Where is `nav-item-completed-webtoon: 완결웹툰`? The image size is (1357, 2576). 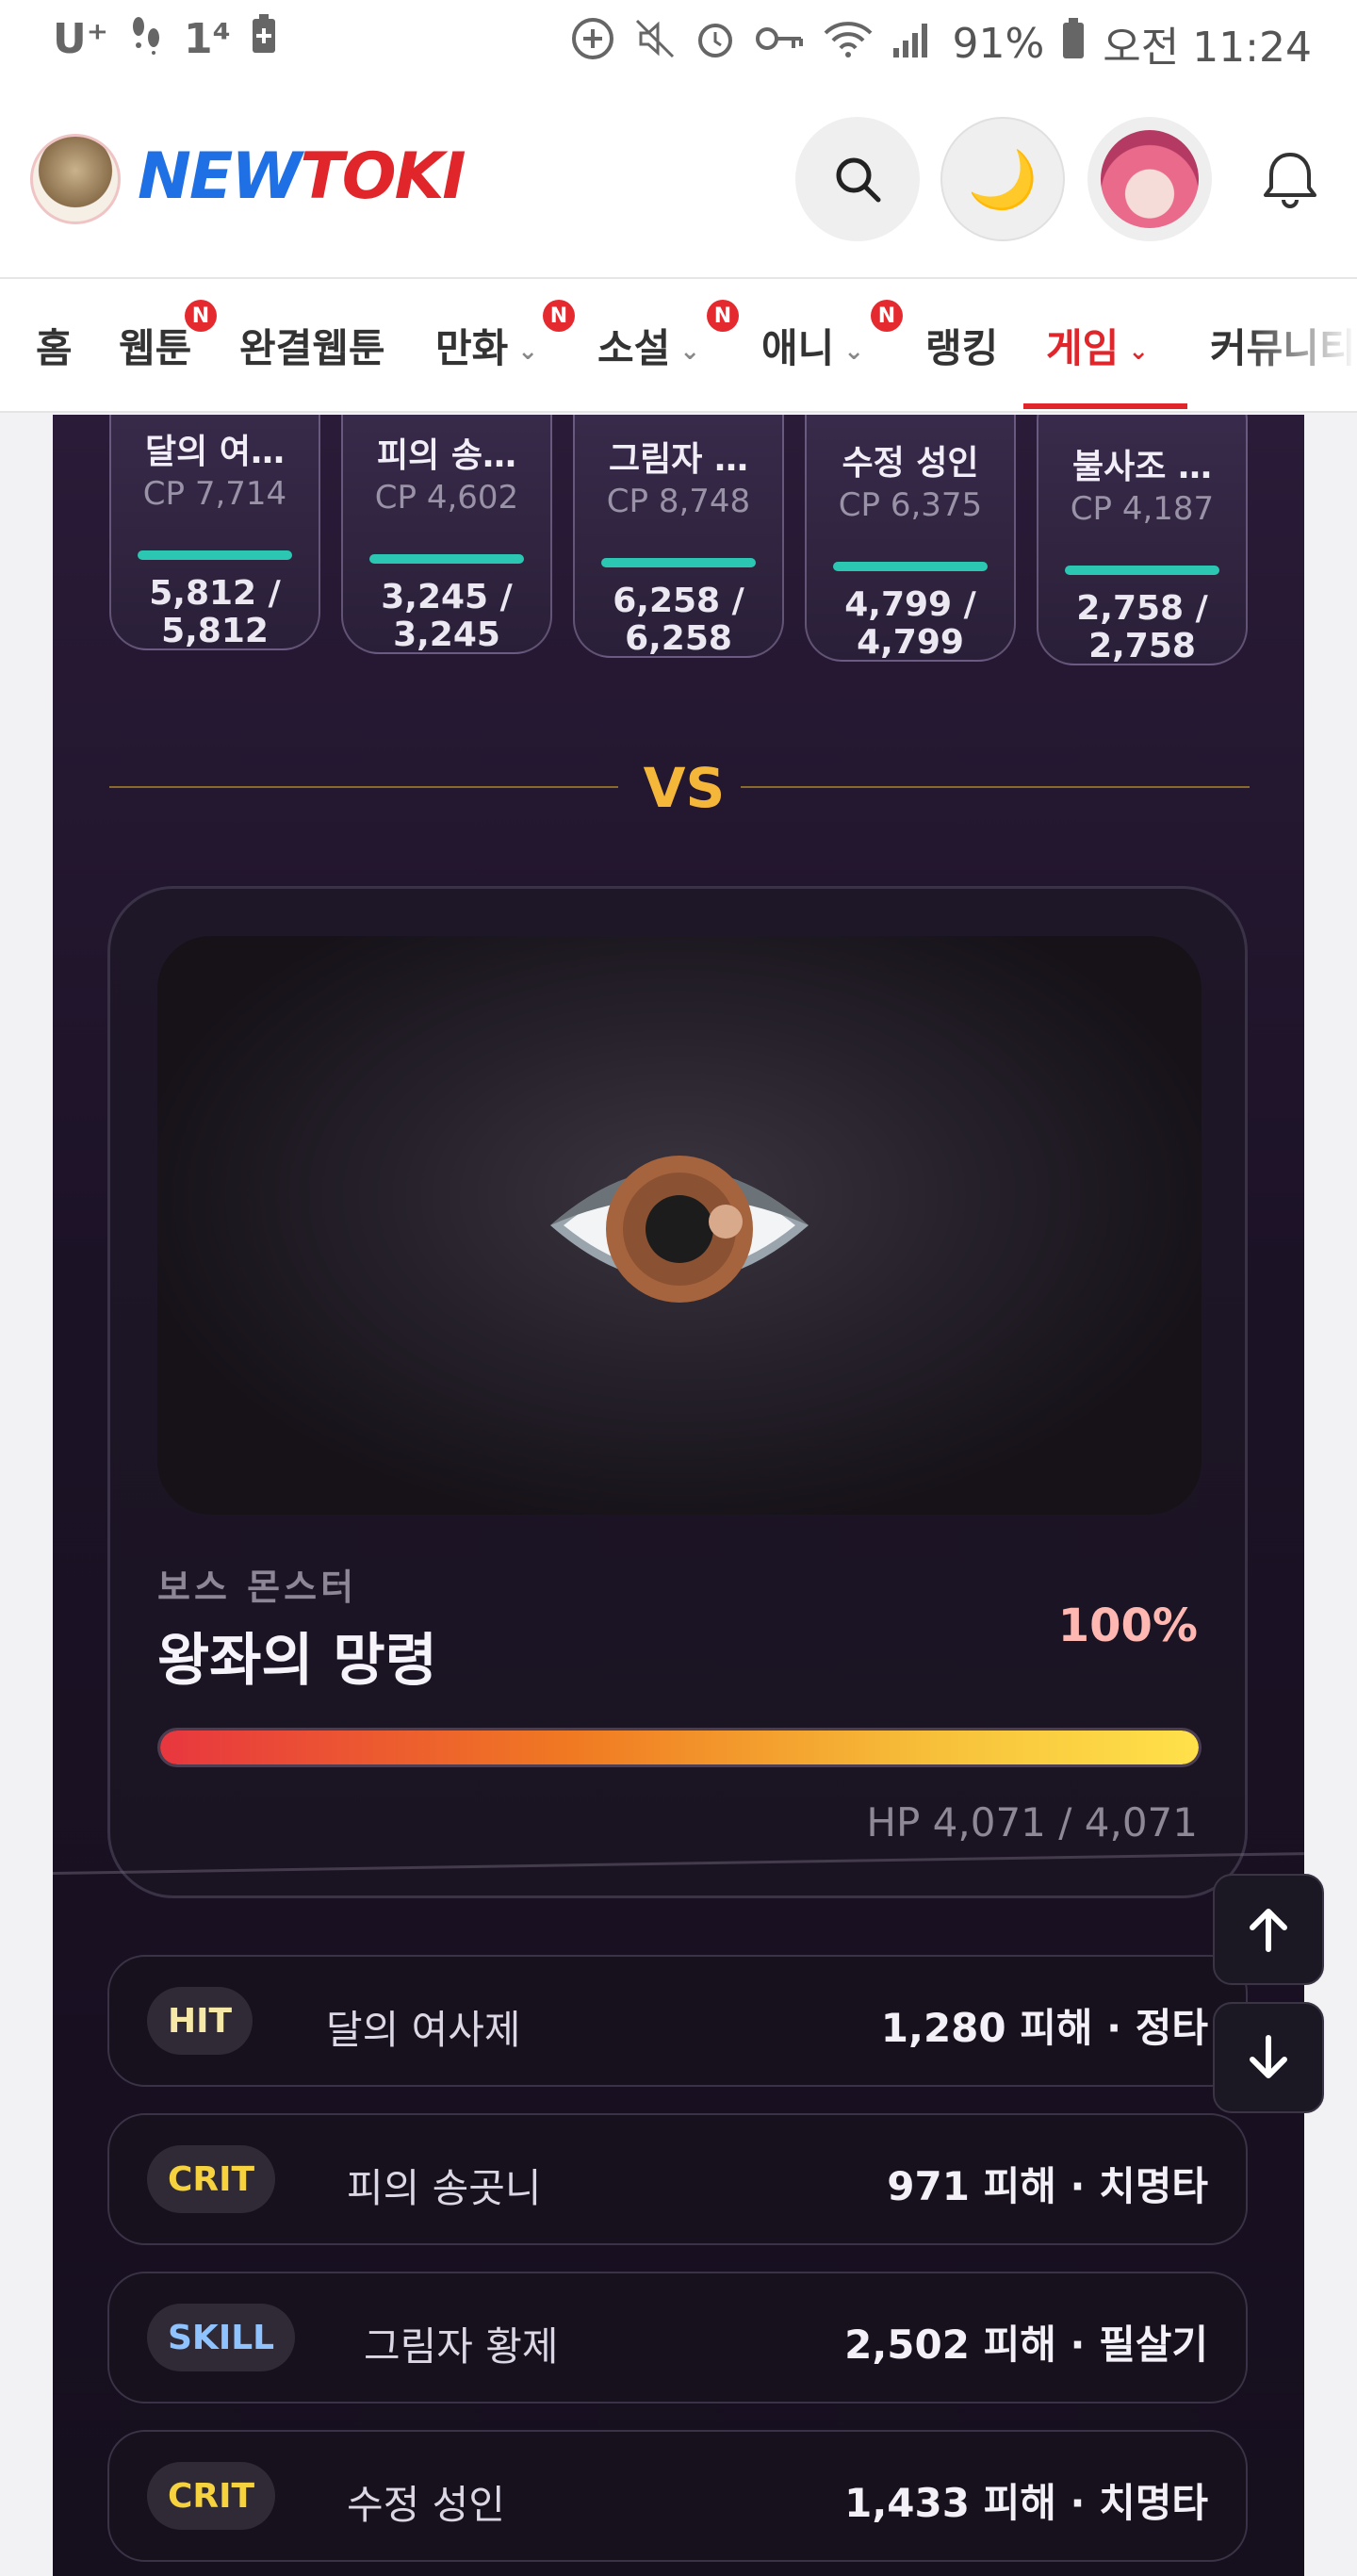
nav-item-completed-webtoon: 완결웹툰 is located at coordinates (312, 345).